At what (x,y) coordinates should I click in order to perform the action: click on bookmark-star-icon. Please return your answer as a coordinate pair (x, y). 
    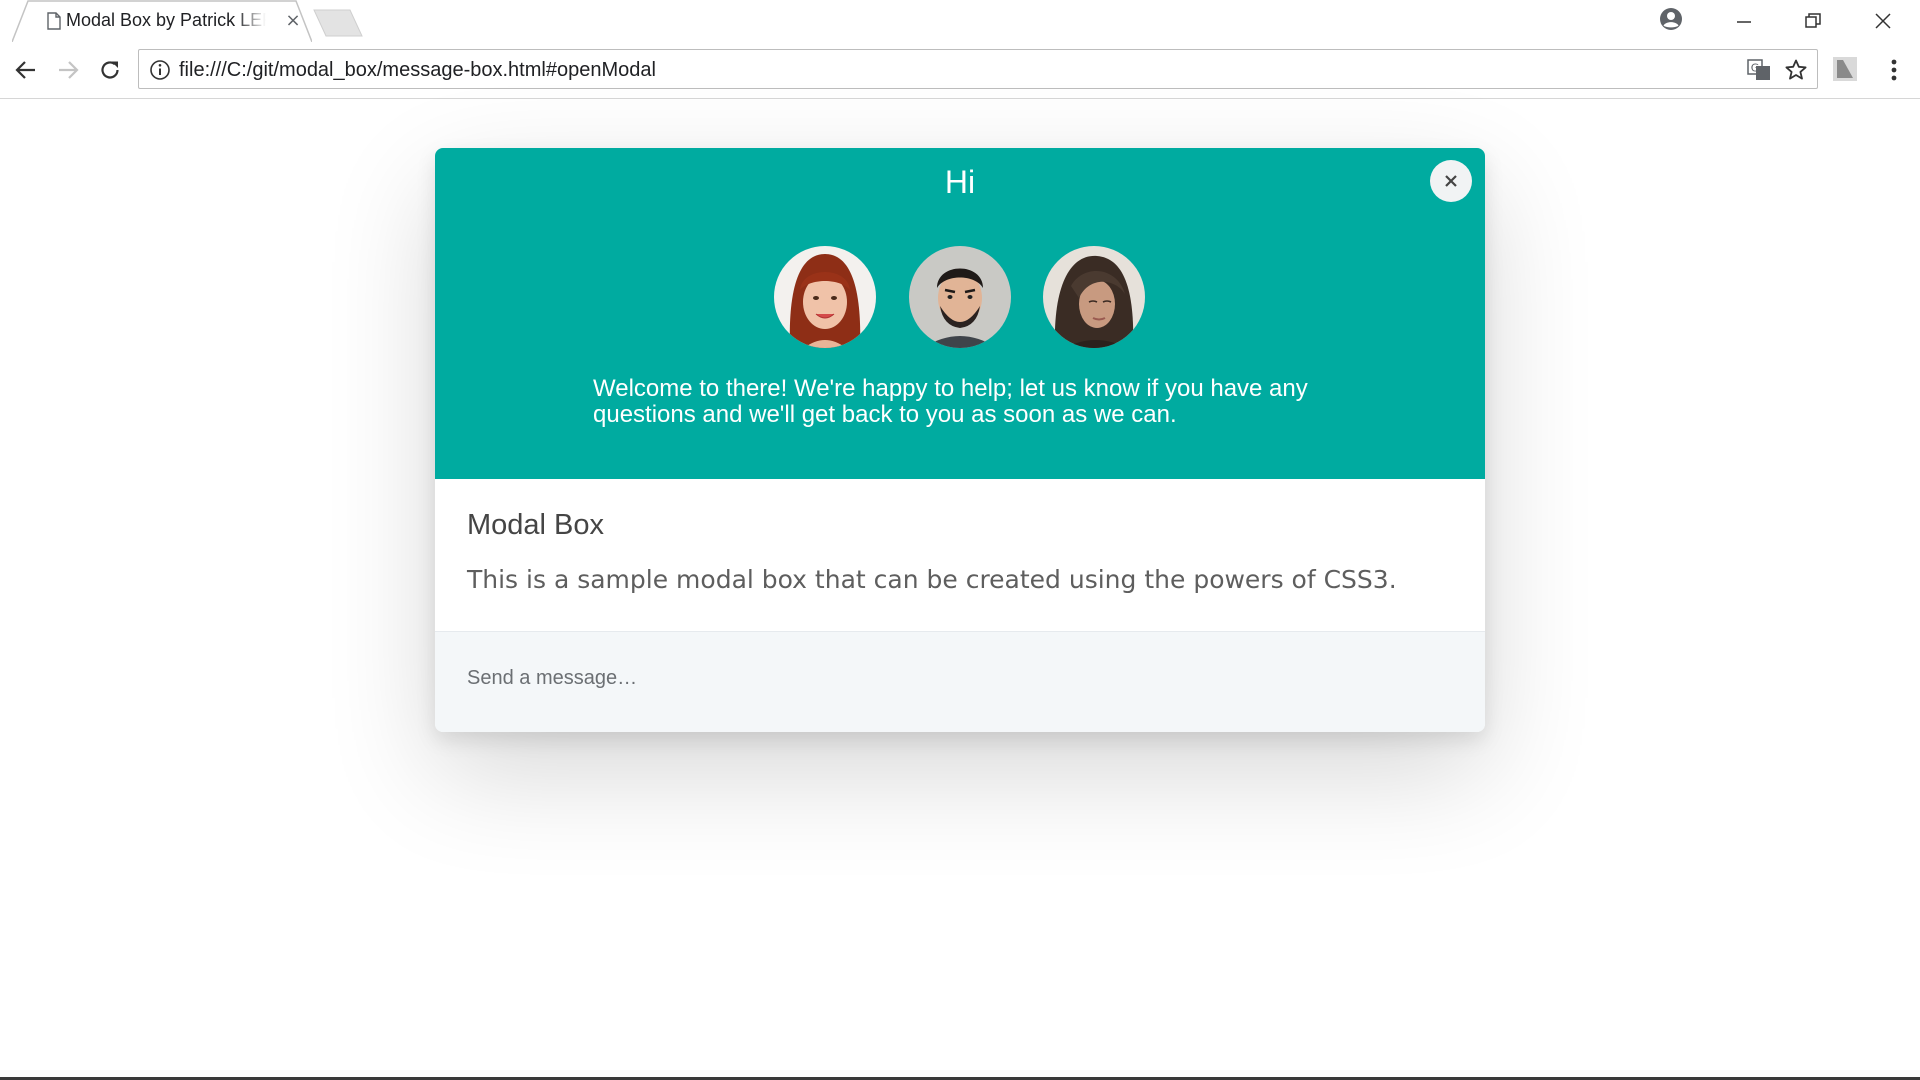
    Looking at the image, I should click on (1796, 70).